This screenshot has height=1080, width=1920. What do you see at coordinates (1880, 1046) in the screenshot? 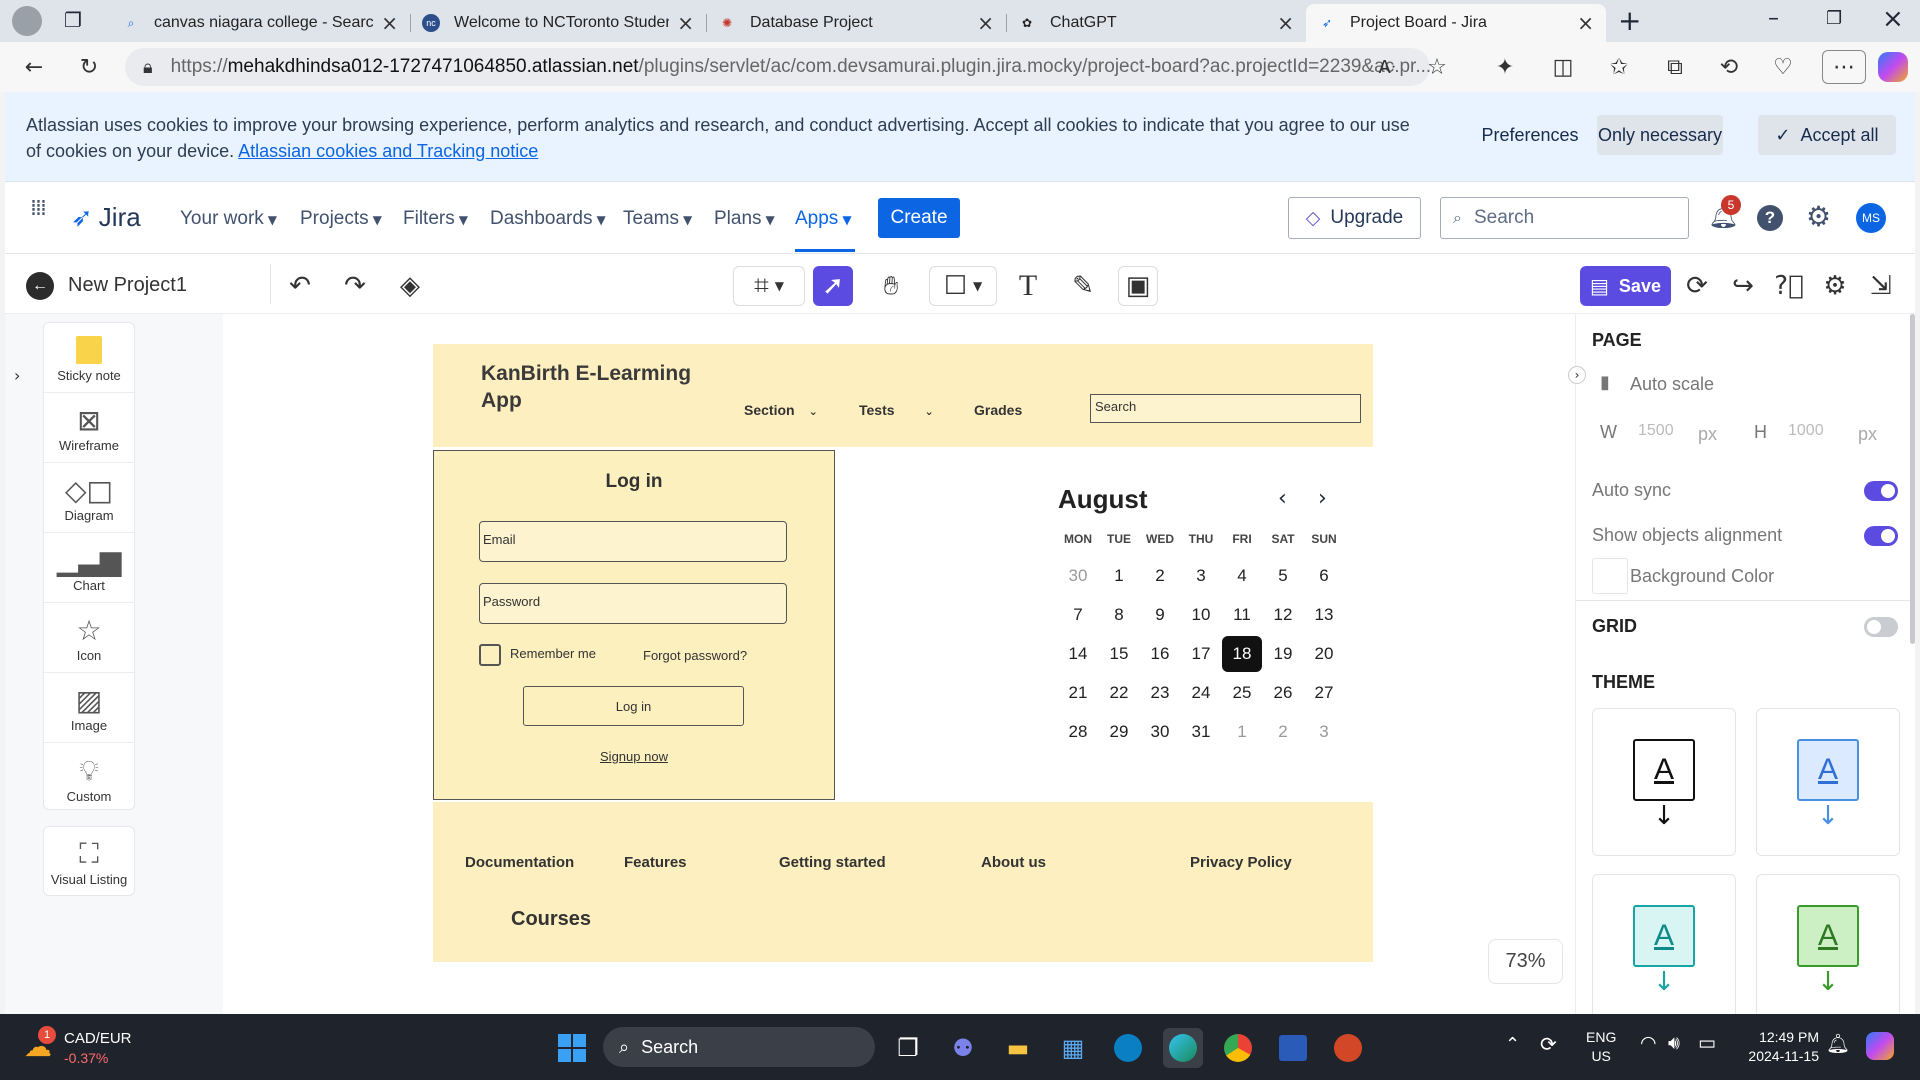
I see `copilot-taskbar-icon` at bounding box center [1880, 1046].